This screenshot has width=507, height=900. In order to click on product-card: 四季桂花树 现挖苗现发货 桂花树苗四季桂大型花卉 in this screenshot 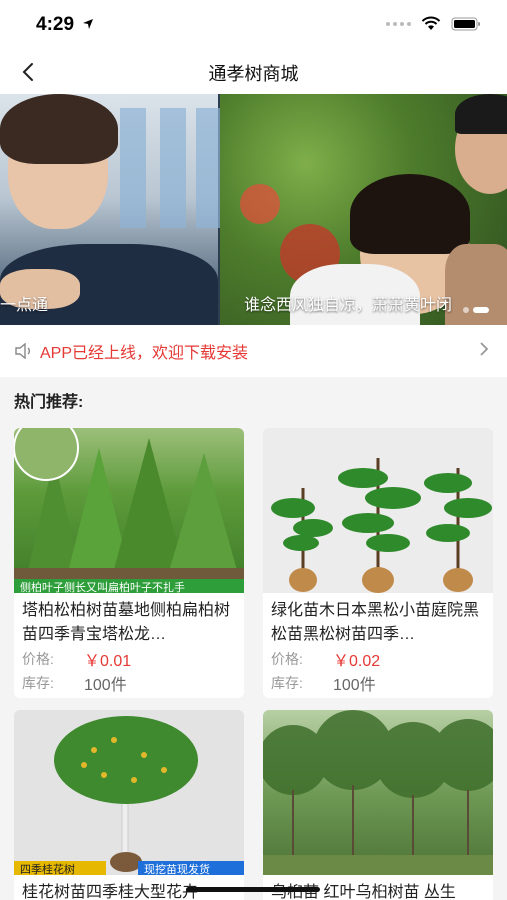, I will do `click(129, 805)`.